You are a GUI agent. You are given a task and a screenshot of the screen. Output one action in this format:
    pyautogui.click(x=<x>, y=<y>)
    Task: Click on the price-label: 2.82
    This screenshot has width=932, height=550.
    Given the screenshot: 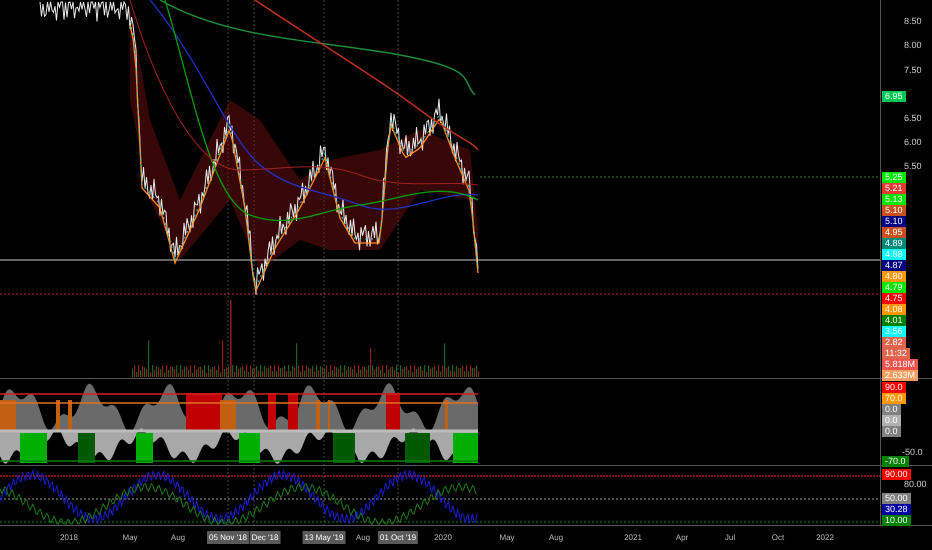 What is the action you would take?
    pyautogui.click(x=894, y=342)
    